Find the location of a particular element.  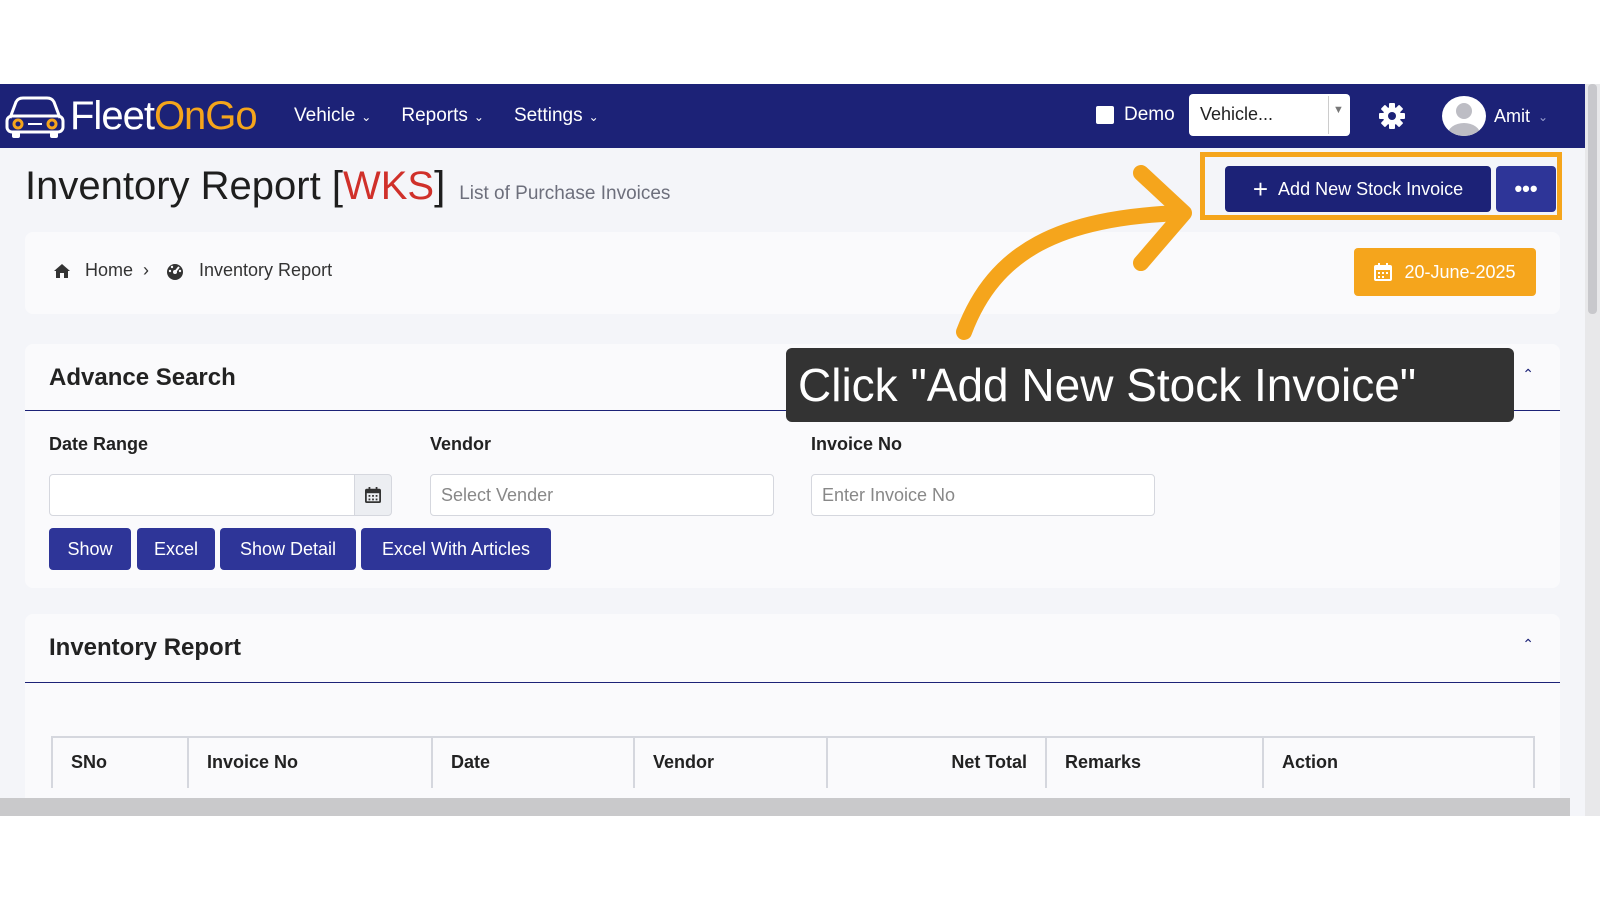

page-title: Inventory Report [WKS] is located at coordinates (235, 186).